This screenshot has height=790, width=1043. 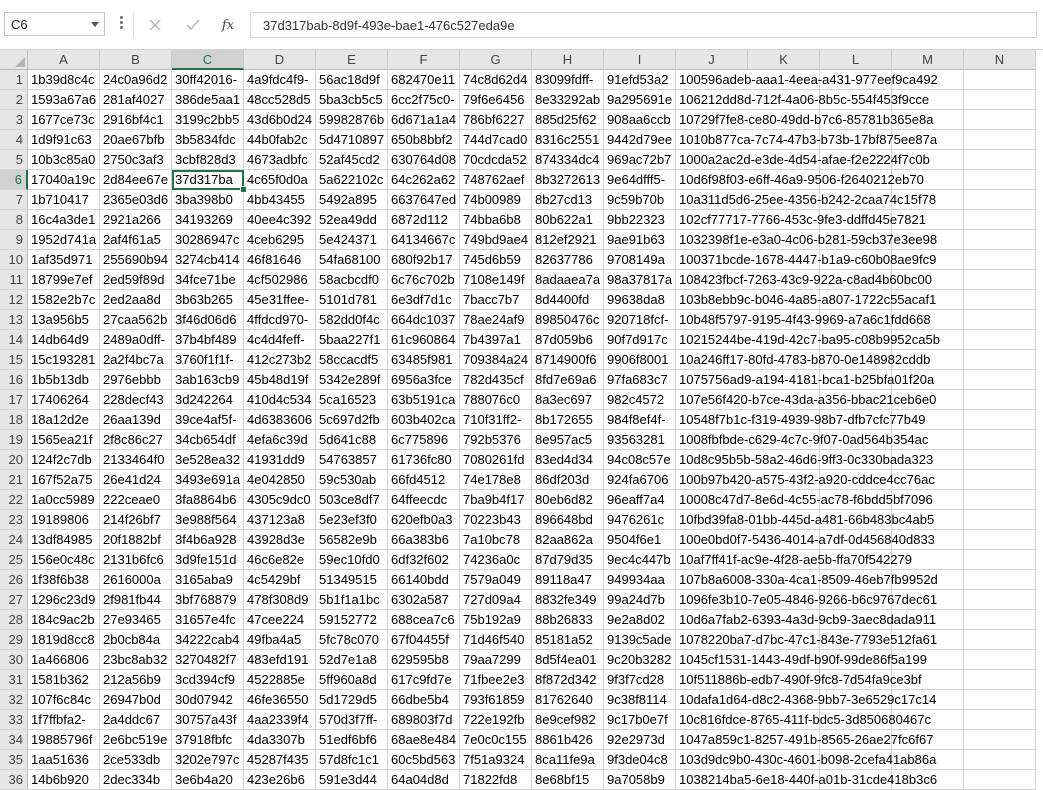 I want to click on row-header: 2, so click(x=14, y=100).